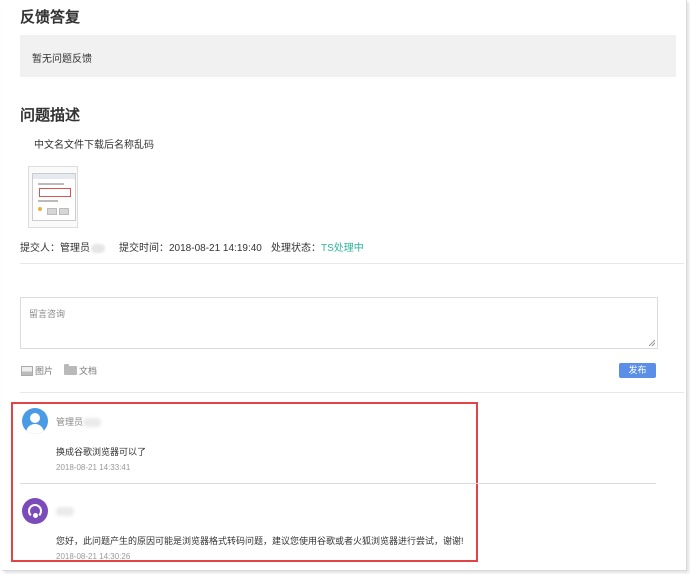 The image size is (690, 574). I want to click on submitter-label: 提交人：, so click(40, 248).